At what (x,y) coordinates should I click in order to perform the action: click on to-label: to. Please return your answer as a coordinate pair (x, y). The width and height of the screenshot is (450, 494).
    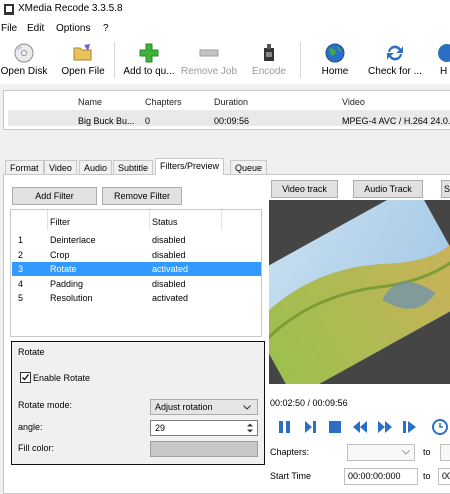
    Looking at the image, I should click on (427, 452).